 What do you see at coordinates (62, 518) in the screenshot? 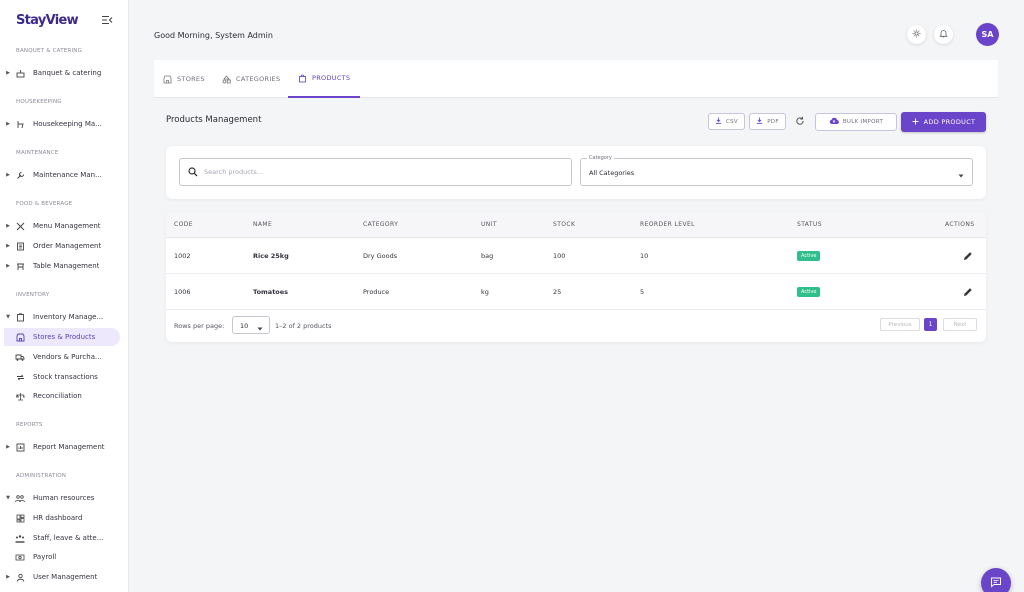
I see `sidebar-item-hr-dashboard: ▶ HR dashboard` at bounding box center [62, 518].